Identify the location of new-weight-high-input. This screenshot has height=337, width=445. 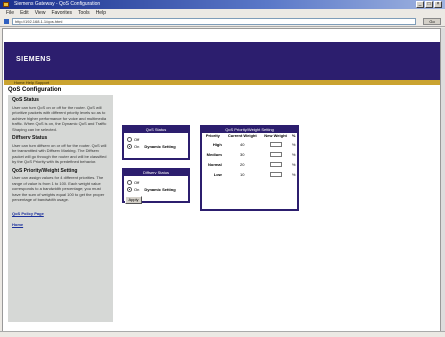
(275, 145).